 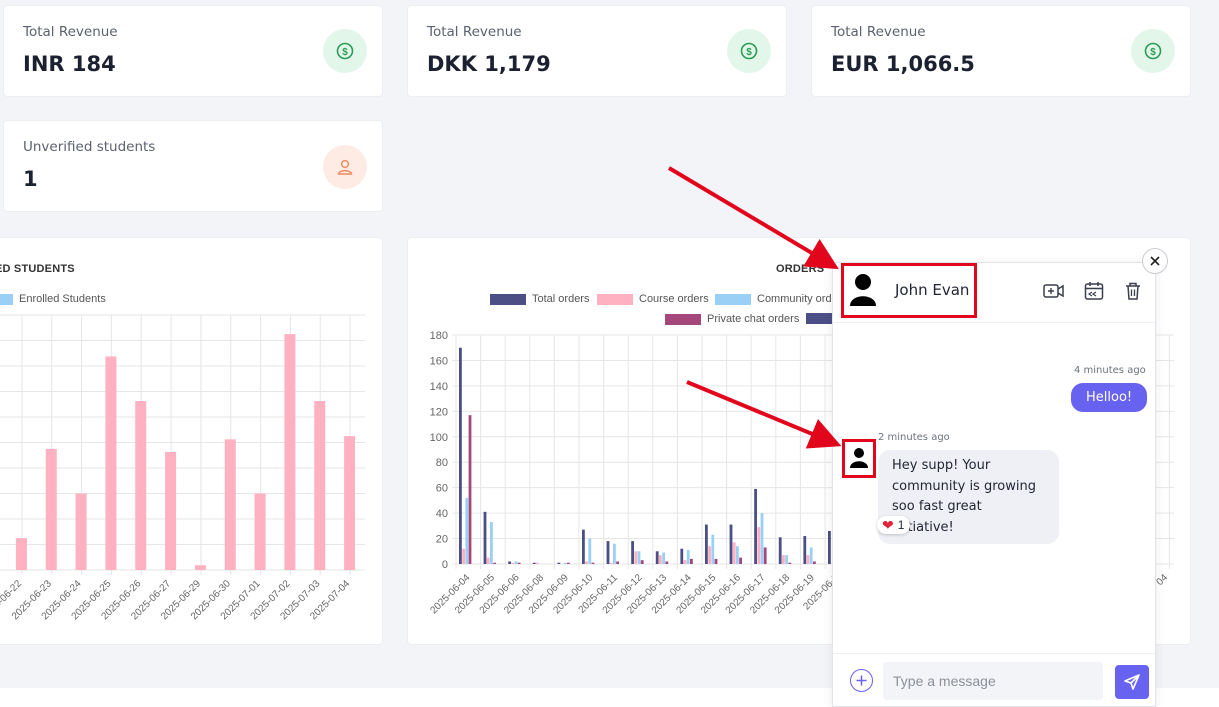 I want to click on y-tick-label: 160, so click(x=439, y=361).